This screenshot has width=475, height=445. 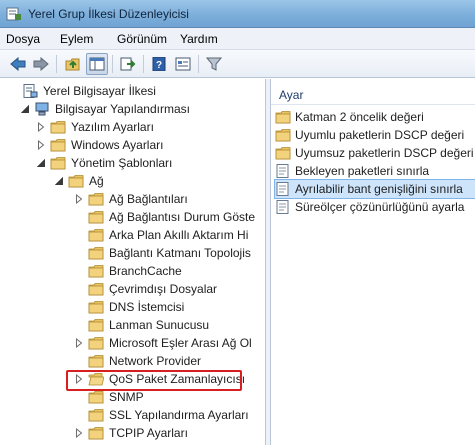 What do you see at coordinates (359, 117) in the screenshot?
I see `setting-list-label: Katman 2 öncelik değeri` at bounding box center [359, 117].